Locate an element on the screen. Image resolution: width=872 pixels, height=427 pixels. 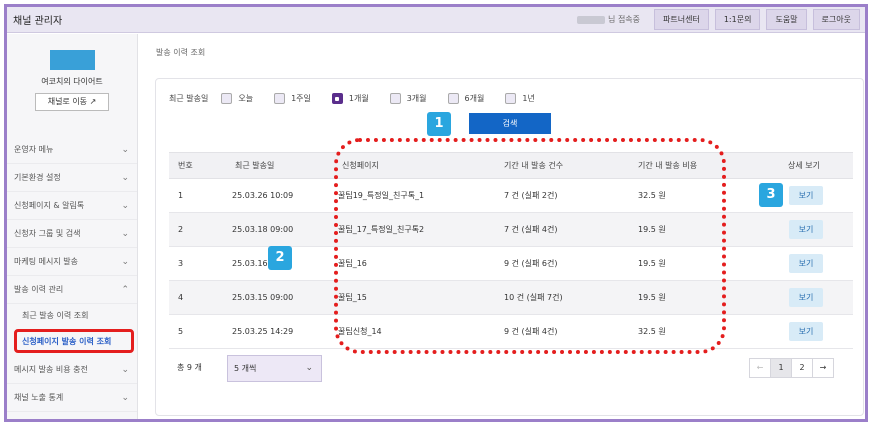
sidebar-subitem-recent-history: 최근 발송 이력 조회 is located at coordinates (72, 315).